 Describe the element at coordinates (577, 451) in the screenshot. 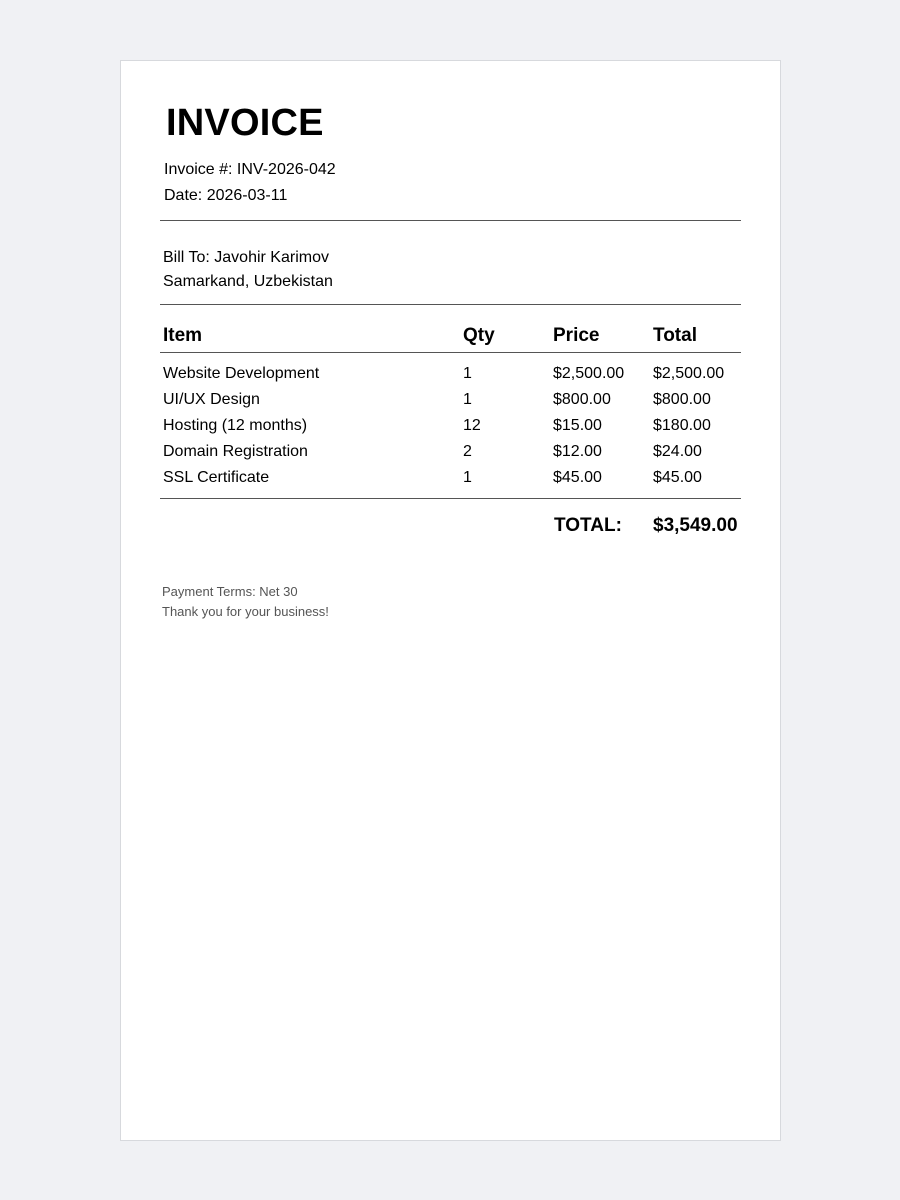

I see `cell-price: $12.00` at that location.